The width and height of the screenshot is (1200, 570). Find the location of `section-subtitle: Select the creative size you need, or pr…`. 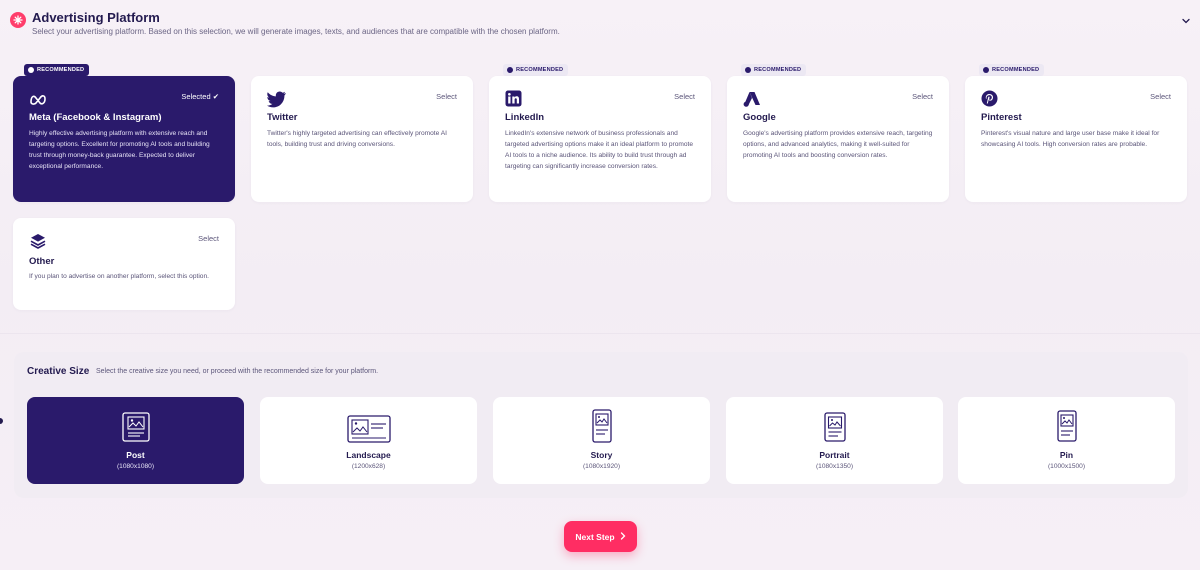

section-subtitle: Select the creative size you need, or pr… is located at coordinates (237, 371).